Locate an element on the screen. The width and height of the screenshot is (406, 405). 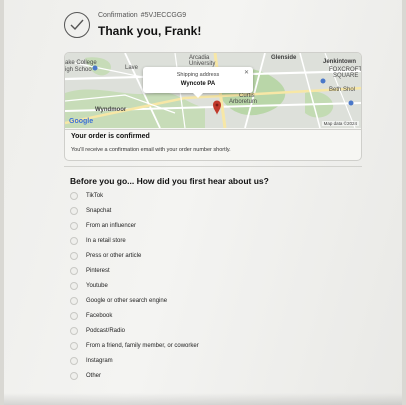
popup-value: Wyncote PA is located at coordinates (198, 84).